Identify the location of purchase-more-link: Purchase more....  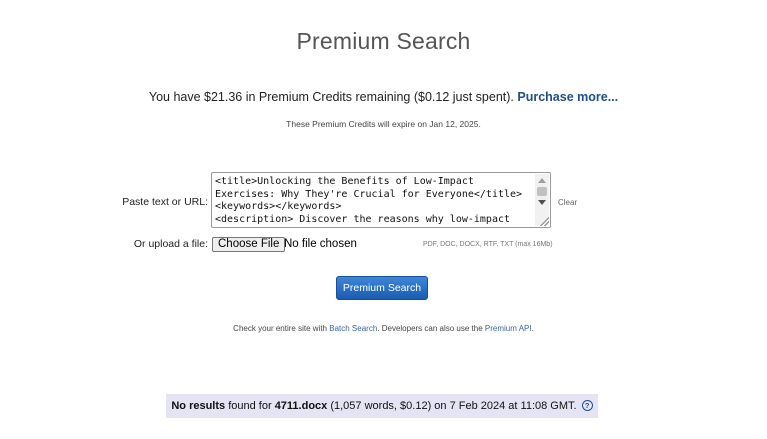
(567, 97).